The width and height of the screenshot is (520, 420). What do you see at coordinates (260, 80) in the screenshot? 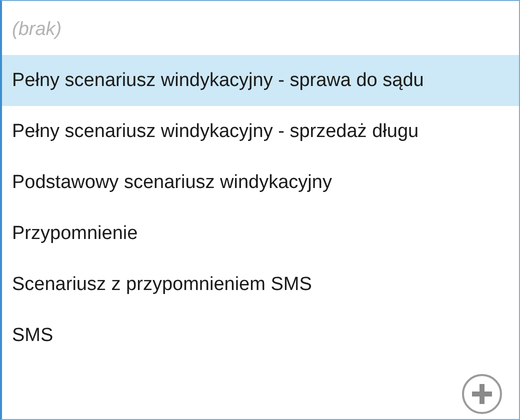
I see `list-option: Pełny scenariusz windykacyjny - sprawa do sądu` at bounding box center [260, 80].